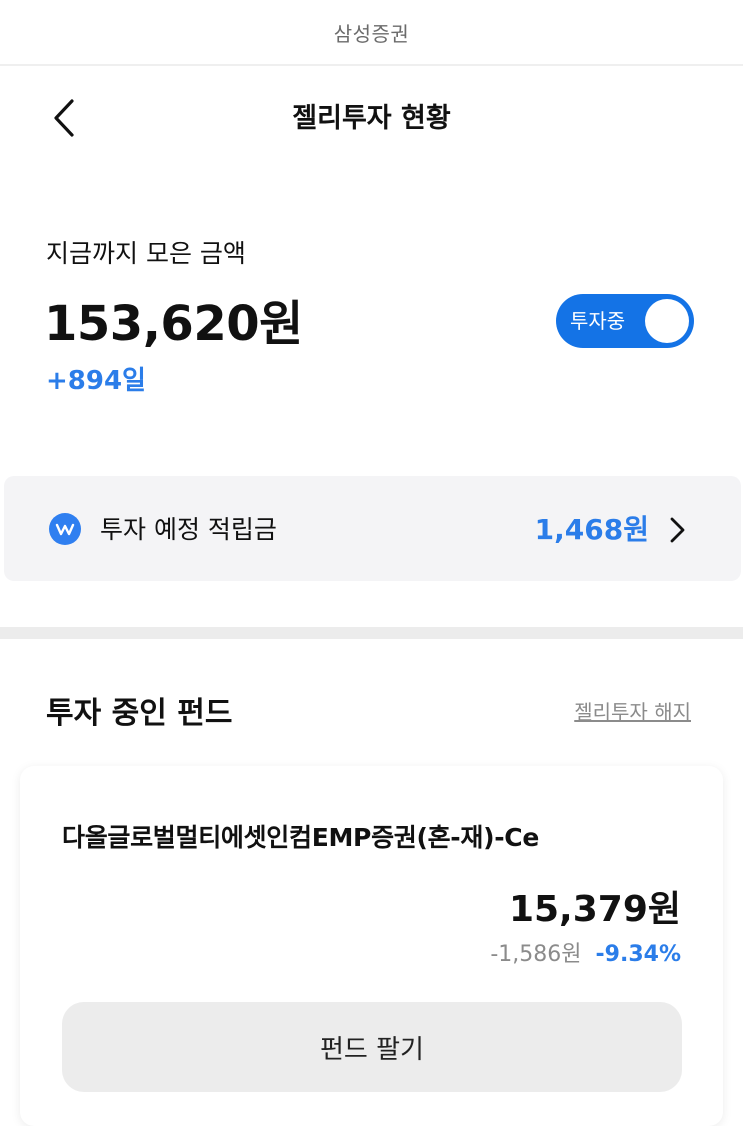  What do you see at coordinates (139, 713) in the screenshot?
I see `funds-section-title: 투자 중인 펀드` at bounding box center [139, 713].